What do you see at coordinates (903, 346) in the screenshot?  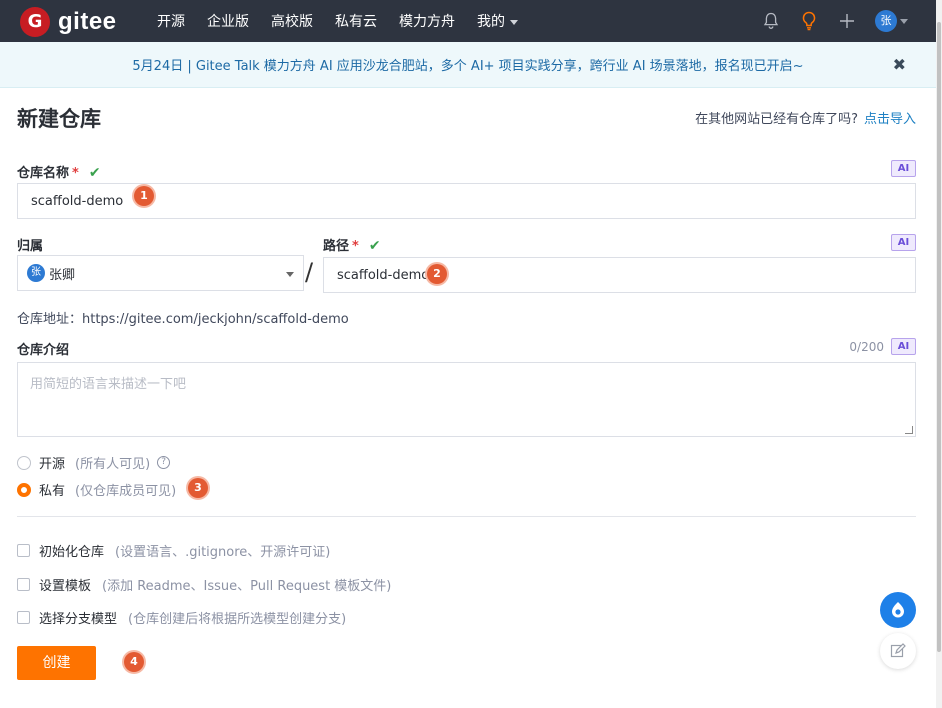 I see `ai-assist-button-description: AI` at bounding box center [903, 346].